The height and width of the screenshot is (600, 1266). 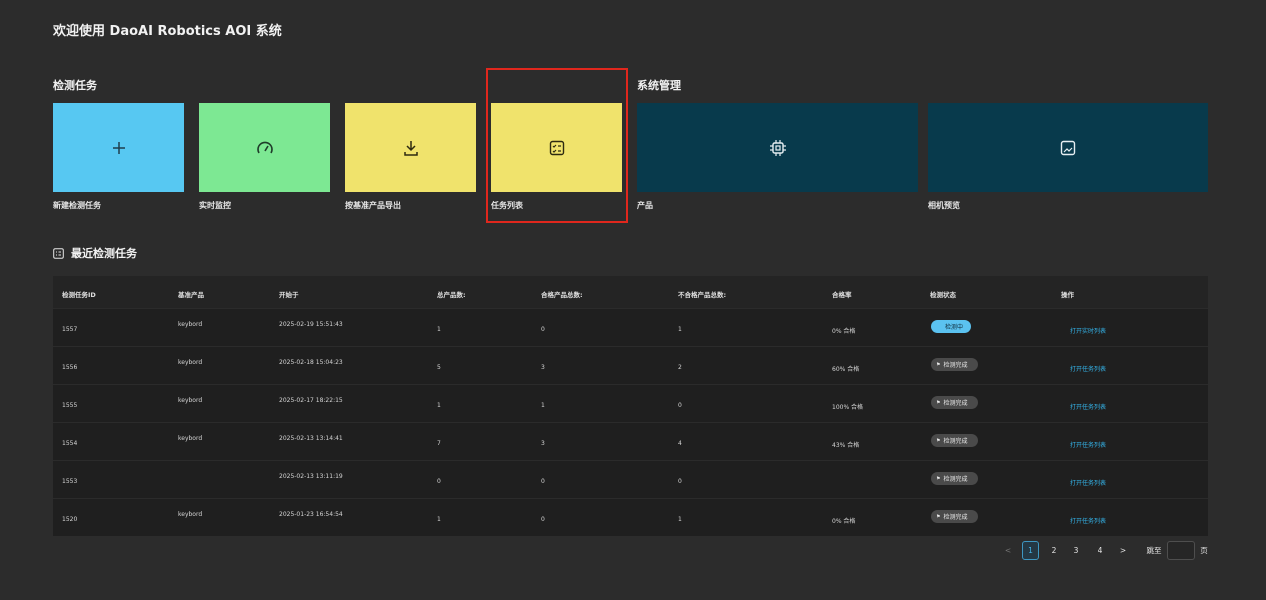 What do you see at coordinates (311, 362) in the screenshot?
I see `cell-start: 2025-02-18 15:04:23` at bounding box center [311, 362].